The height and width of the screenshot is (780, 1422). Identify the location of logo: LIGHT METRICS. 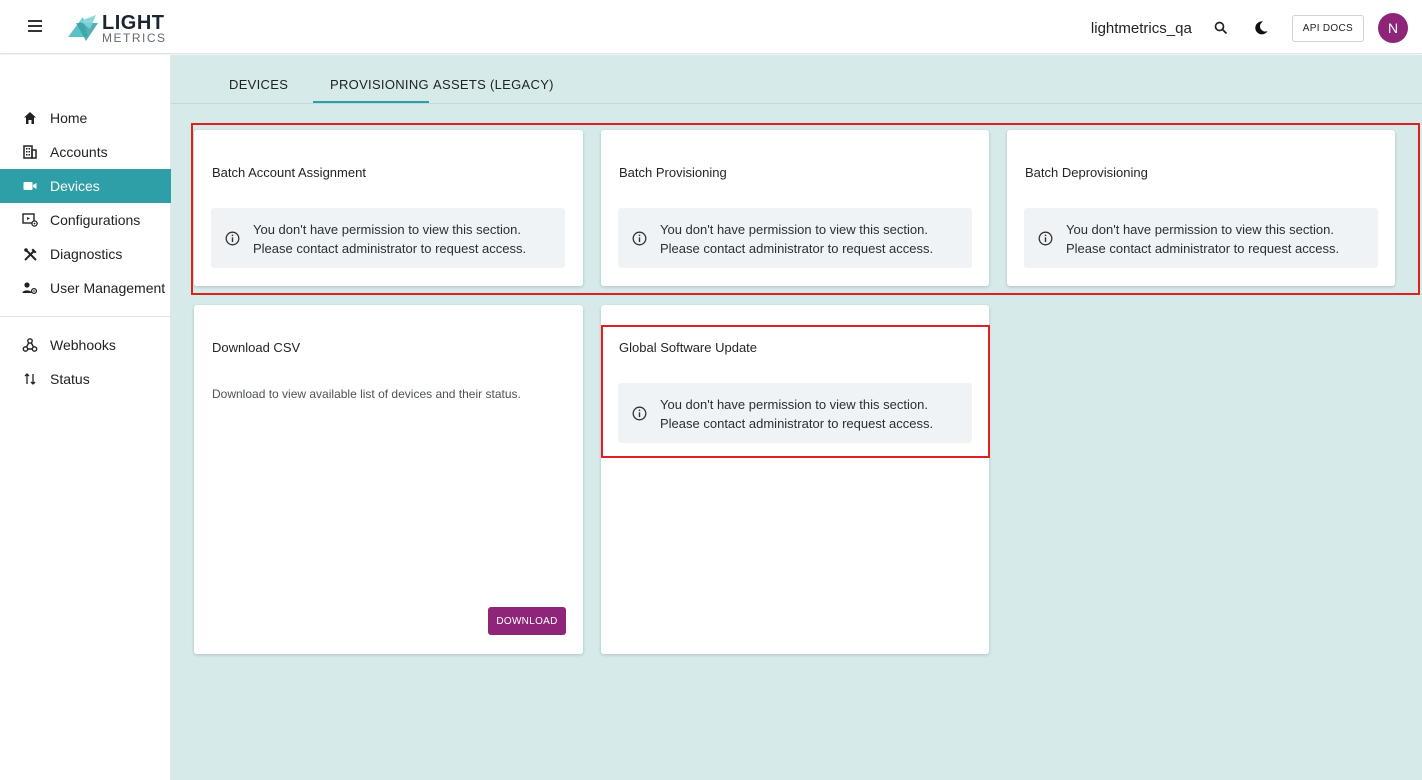
(116, 28).